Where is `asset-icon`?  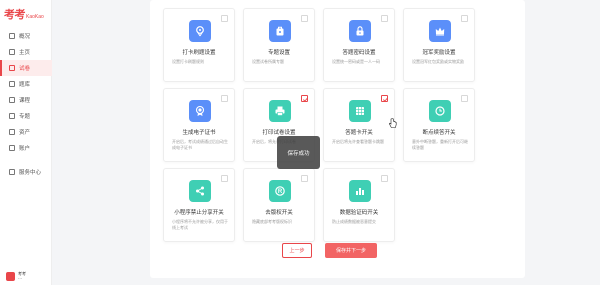
asset-icon is located at coordinates (12, 132).